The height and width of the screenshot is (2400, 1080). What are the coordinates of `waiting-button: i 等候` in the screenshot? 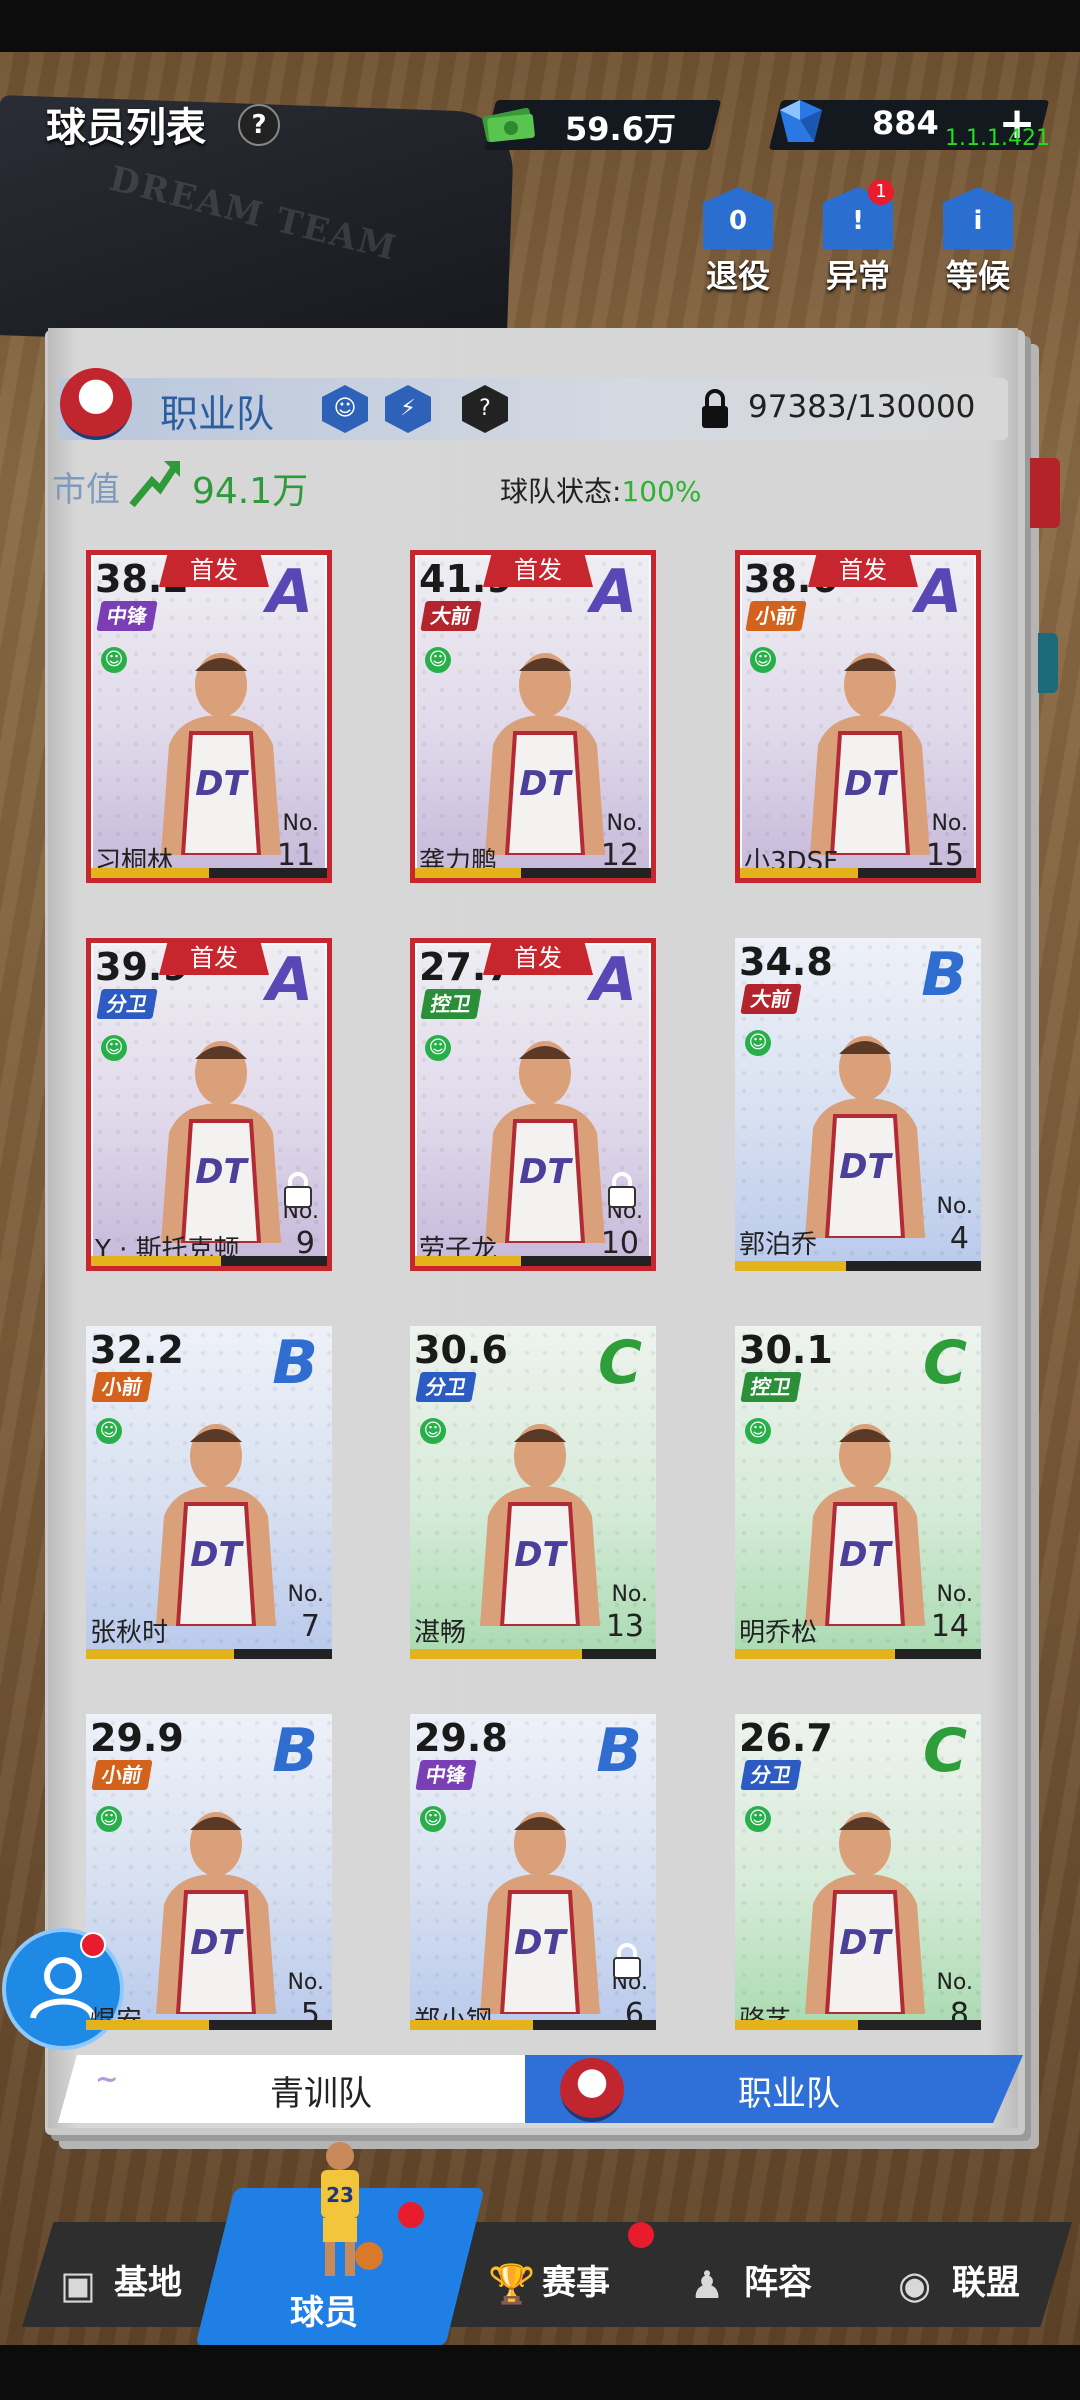 It's located at (978, 242).